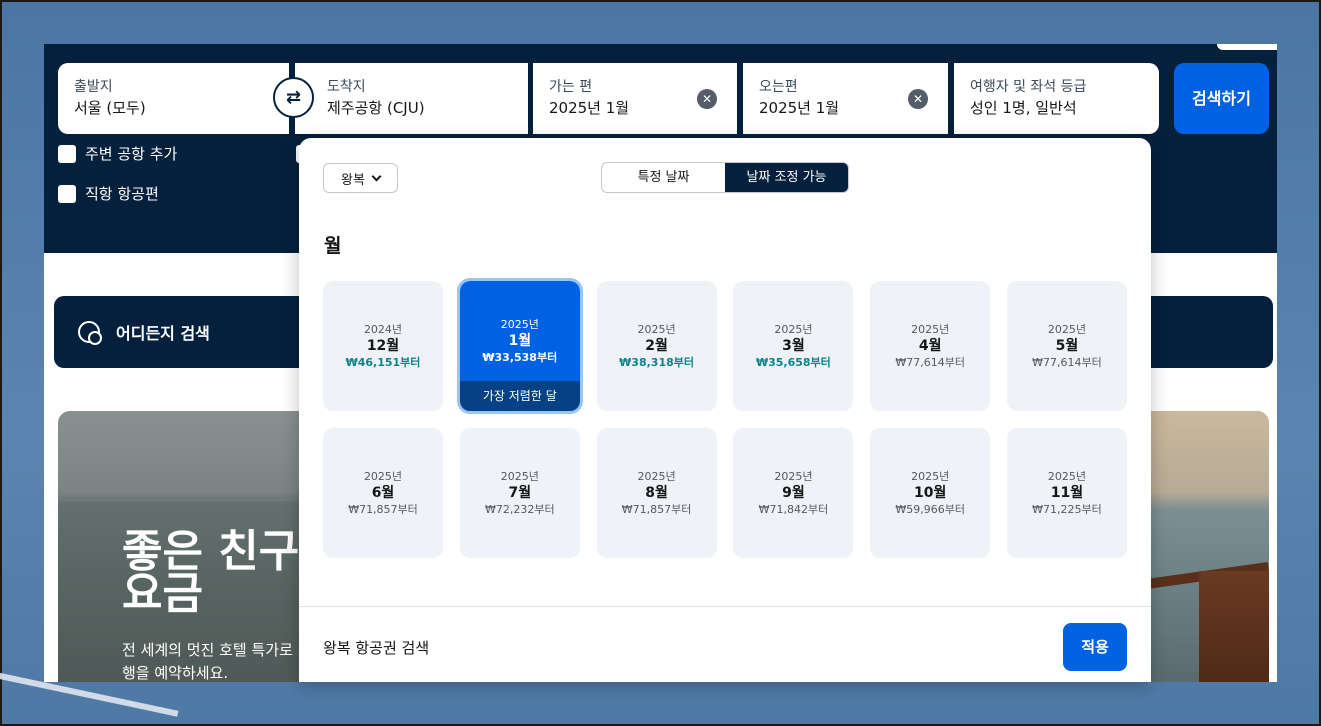 This screenshot has width=1321, height=726. I want to click on month-card: 2025년 4월 ₩77,614부터, so click(930, 346).